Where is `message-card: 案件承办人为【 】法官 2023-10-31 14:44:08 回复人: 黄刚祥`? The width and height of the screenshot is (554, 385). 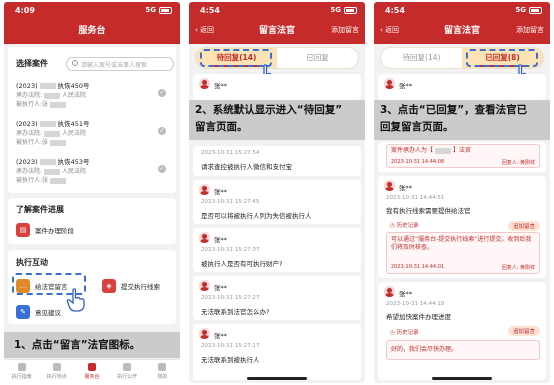 message-card: 案件承办人为【 】法官 2023-10-31 14:44:08 回复人: 黄刚祥 is located at coordinates (462, 157).